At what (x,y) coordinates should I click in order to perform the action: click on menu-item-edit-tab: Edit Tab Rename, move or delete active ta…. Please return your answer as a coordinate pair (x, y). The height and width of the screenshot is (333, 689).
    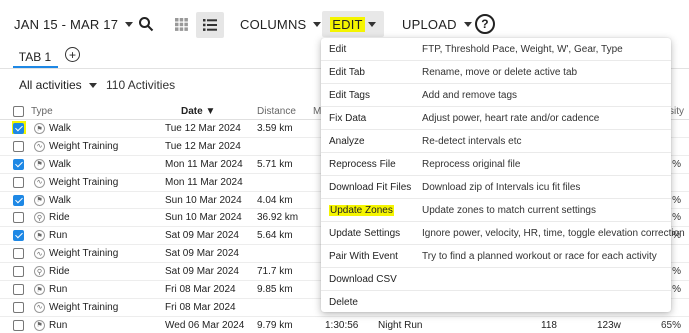
    Looking at the image, I should click on (496, 72).